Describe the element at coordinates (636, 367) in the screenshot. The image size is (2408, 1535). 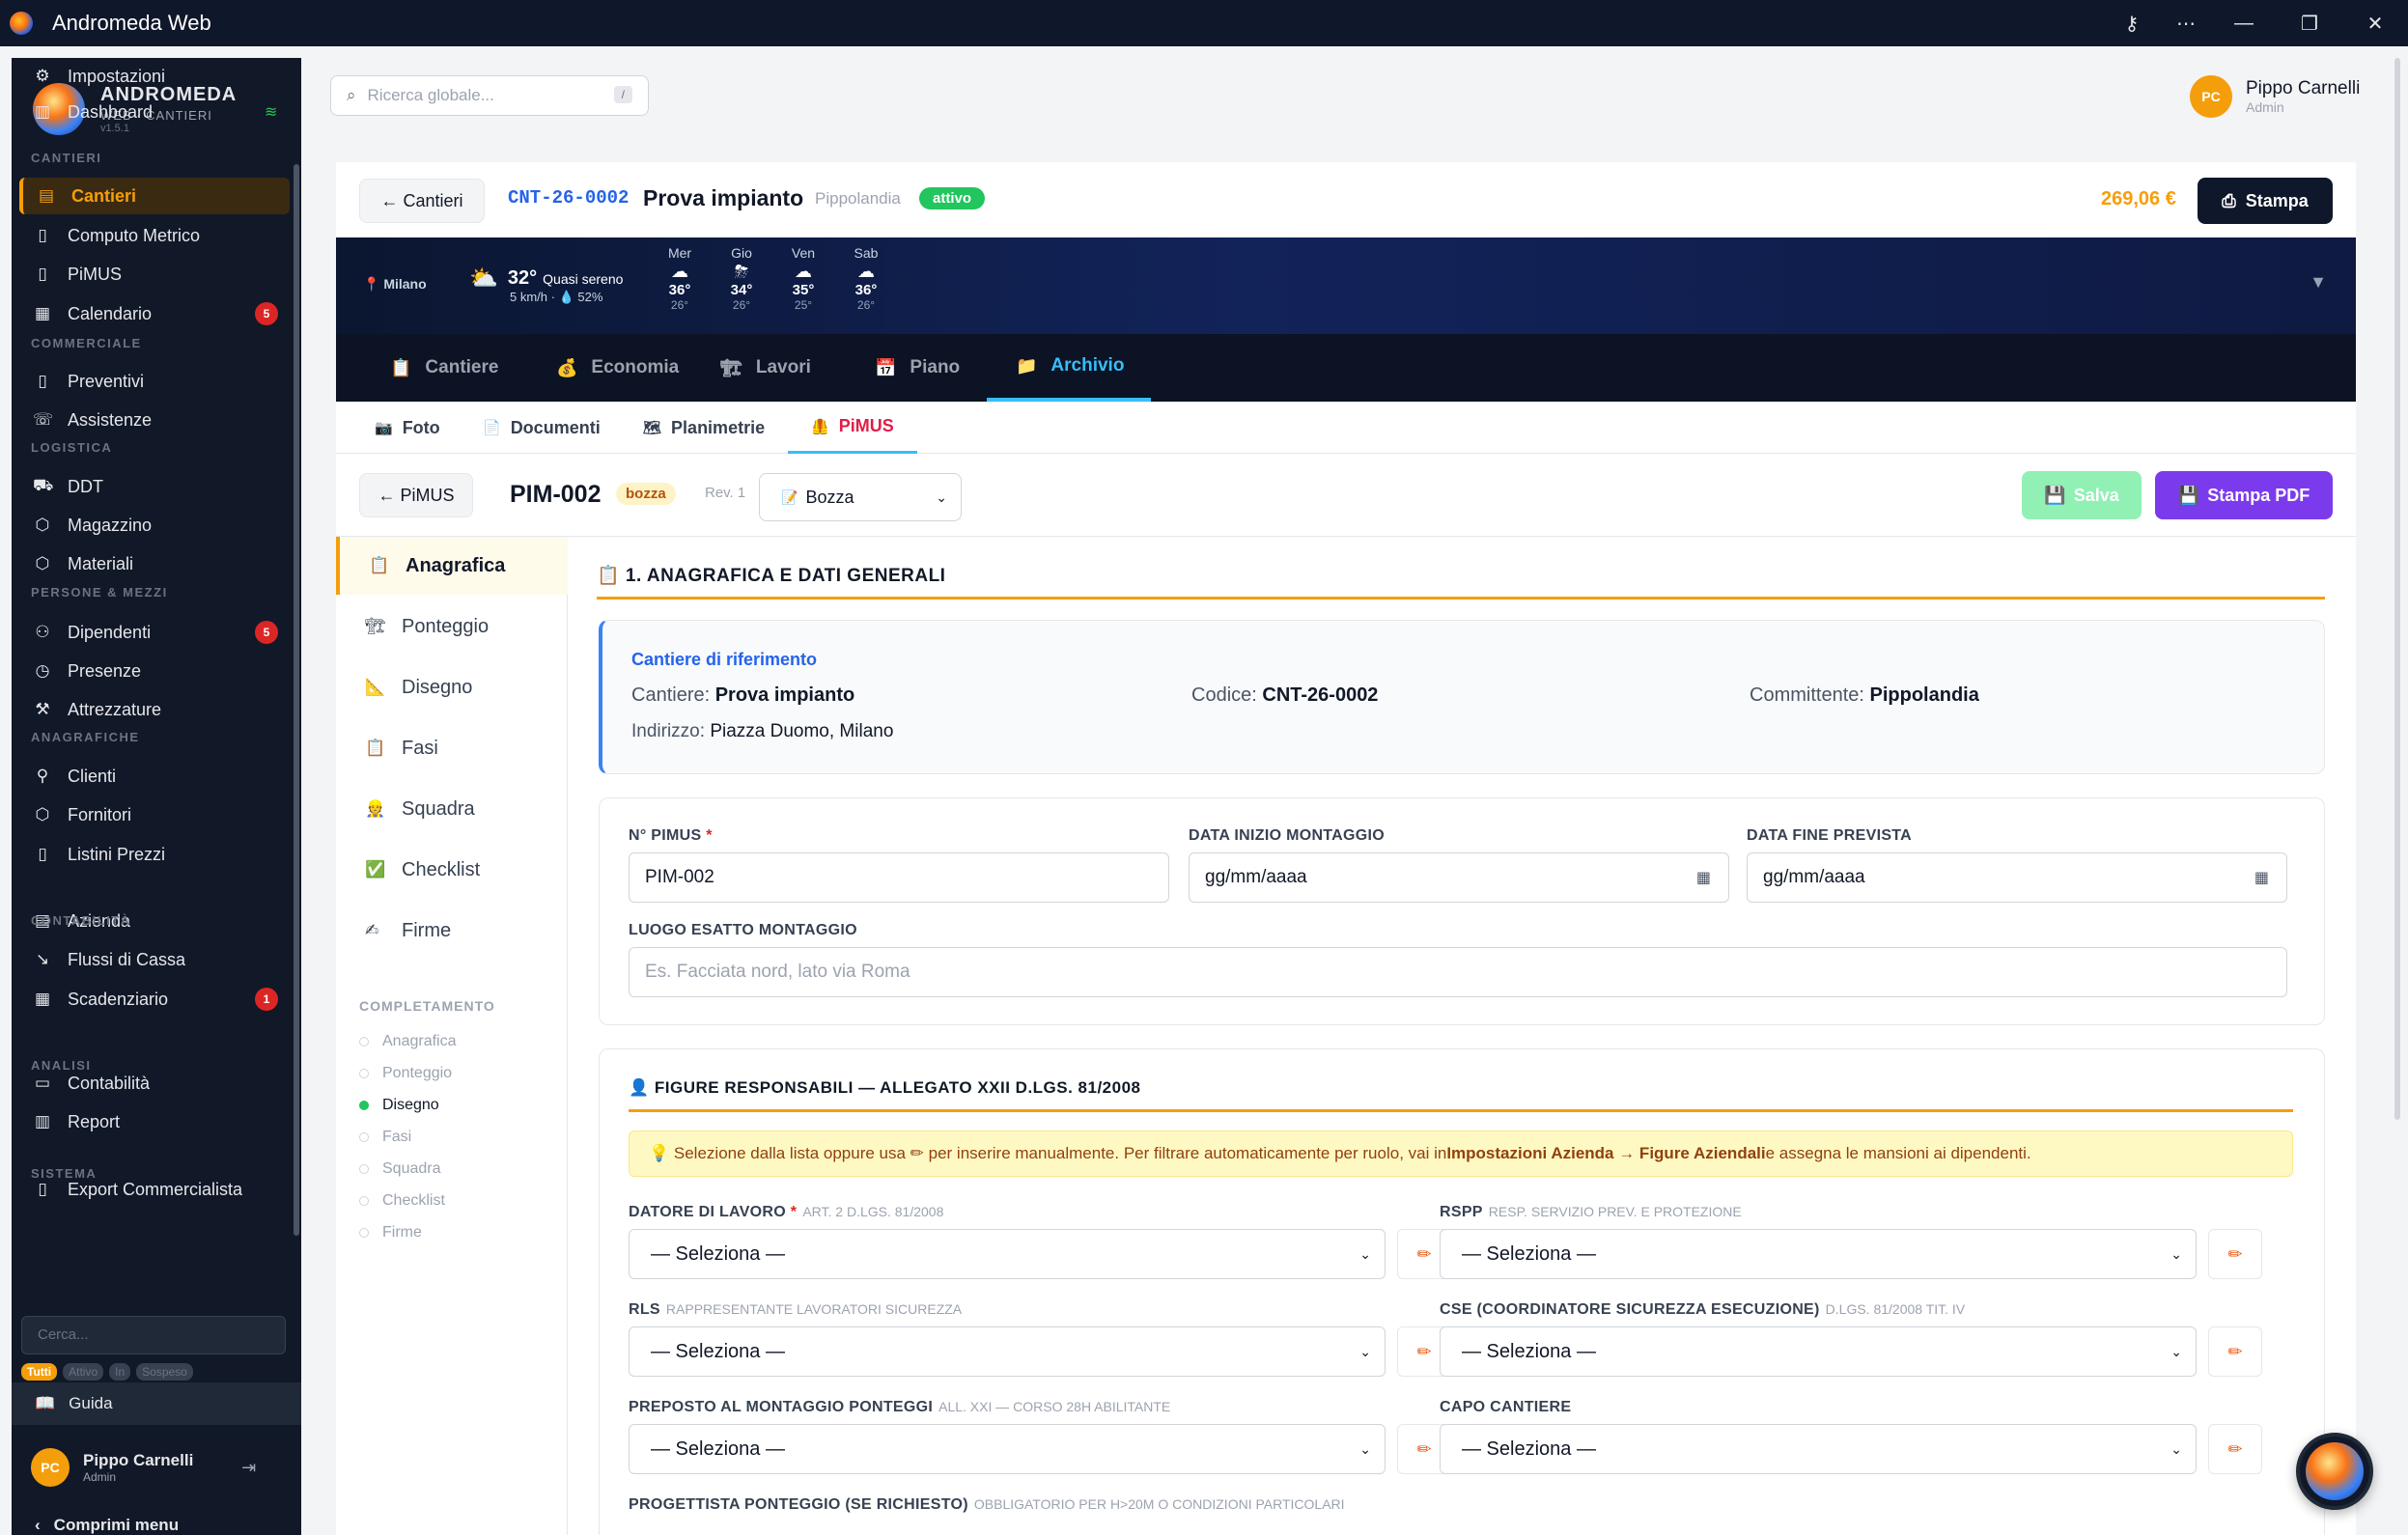
I see `tab-label: Economia` at that location.